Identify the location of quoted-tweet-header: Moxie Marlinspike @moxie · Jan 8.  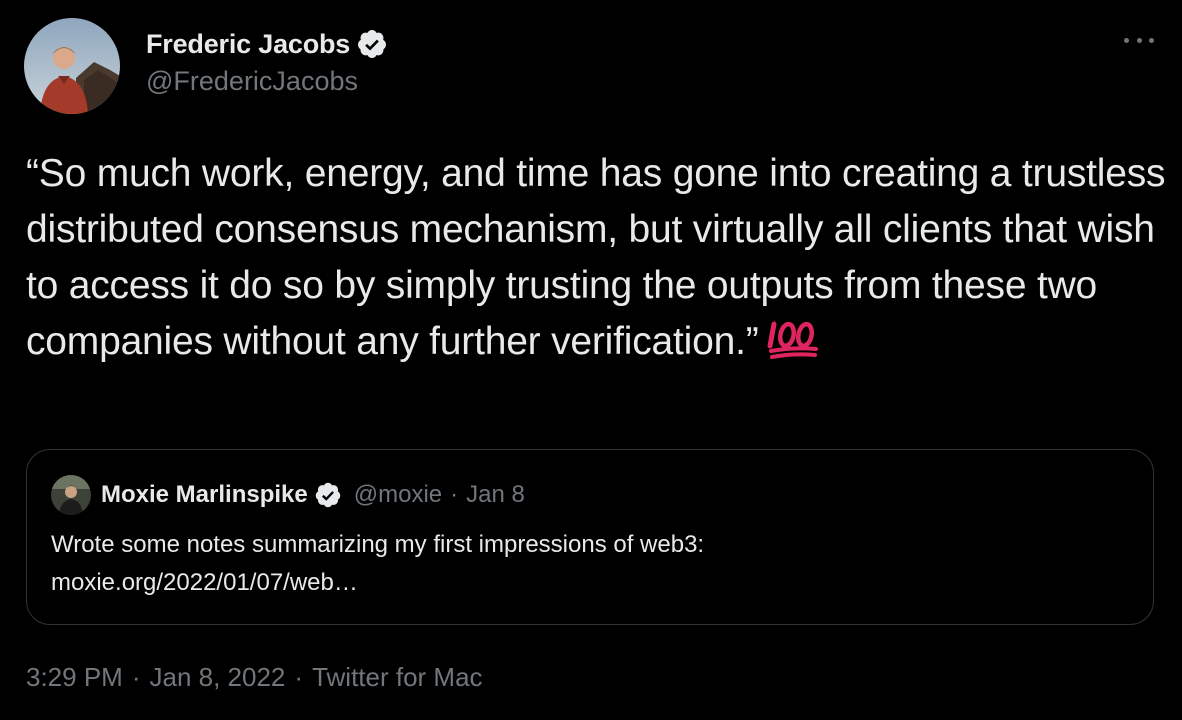
(288, 495).